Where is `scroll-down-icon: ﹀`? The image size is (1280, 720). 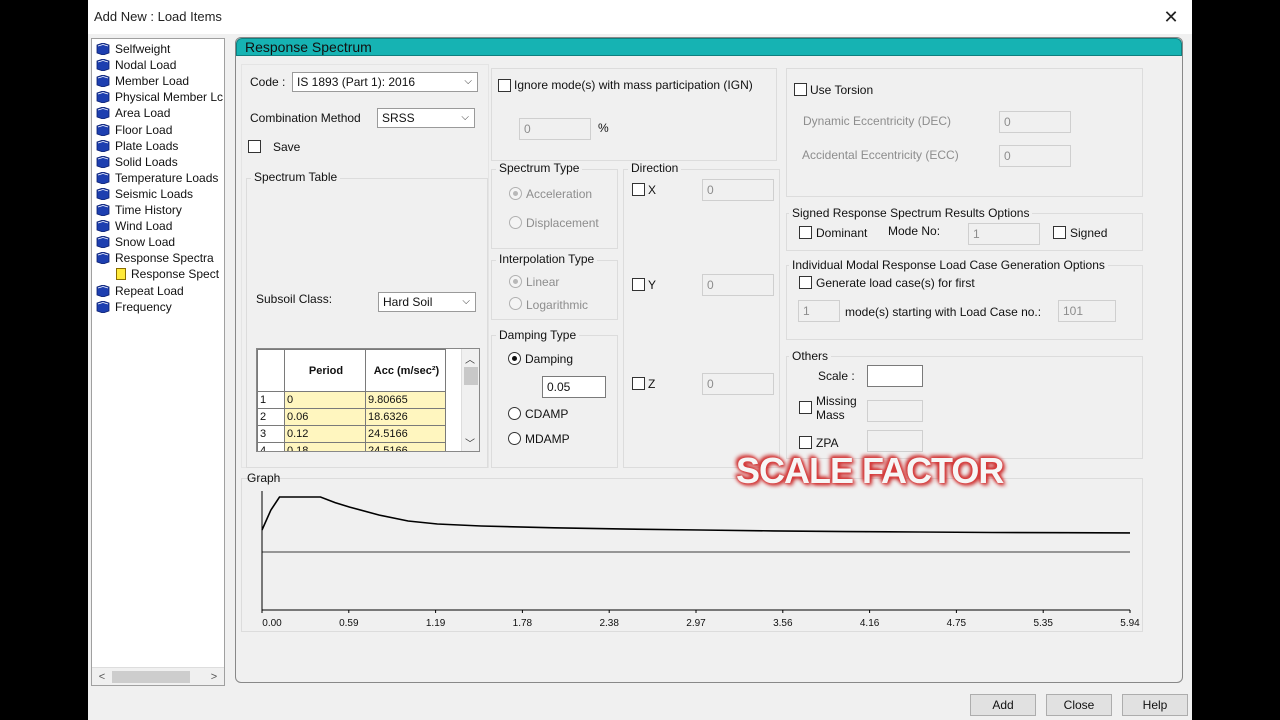
scroll-down-icon: ﹀ is located at coordinates (470, 442).